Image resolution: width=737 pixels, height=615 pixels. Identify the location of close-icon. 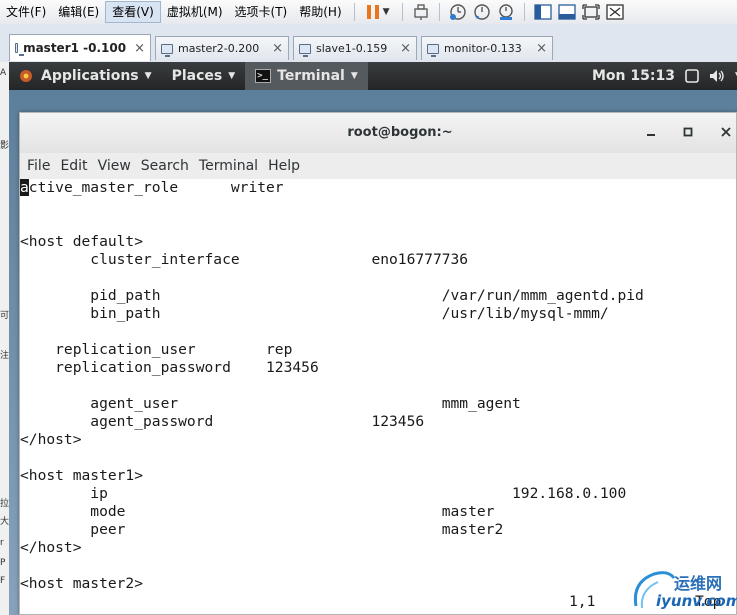
(726, 132).